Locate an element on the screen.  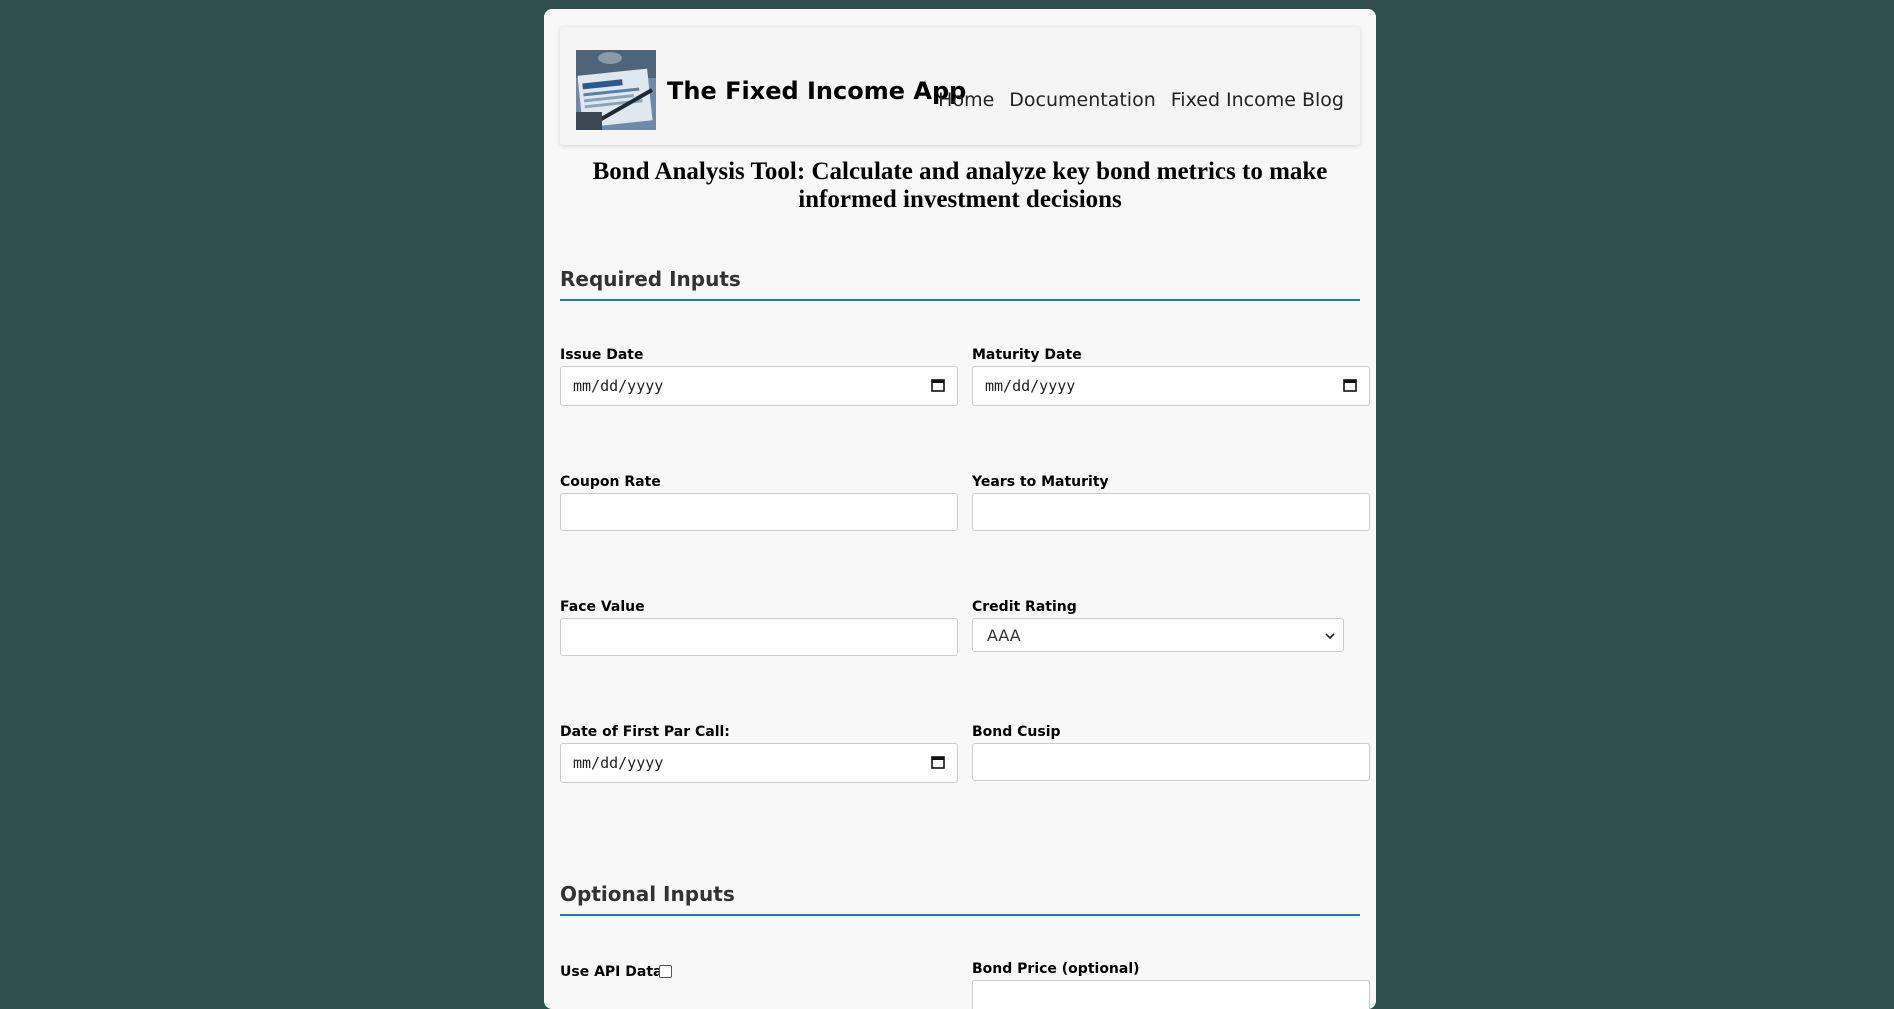
issue-date-placeholder: mm/dd/yyyy is located at coordinates (618, 386).